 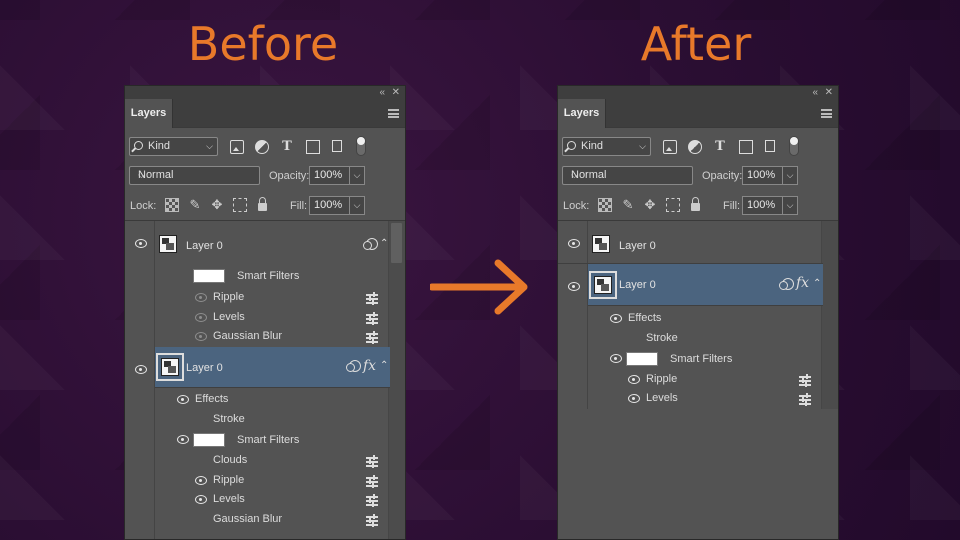 What do you see at coordinates (662, 338) in the screenshot?
I see `effect-name: Stroke` at bounding box center [662, 338].